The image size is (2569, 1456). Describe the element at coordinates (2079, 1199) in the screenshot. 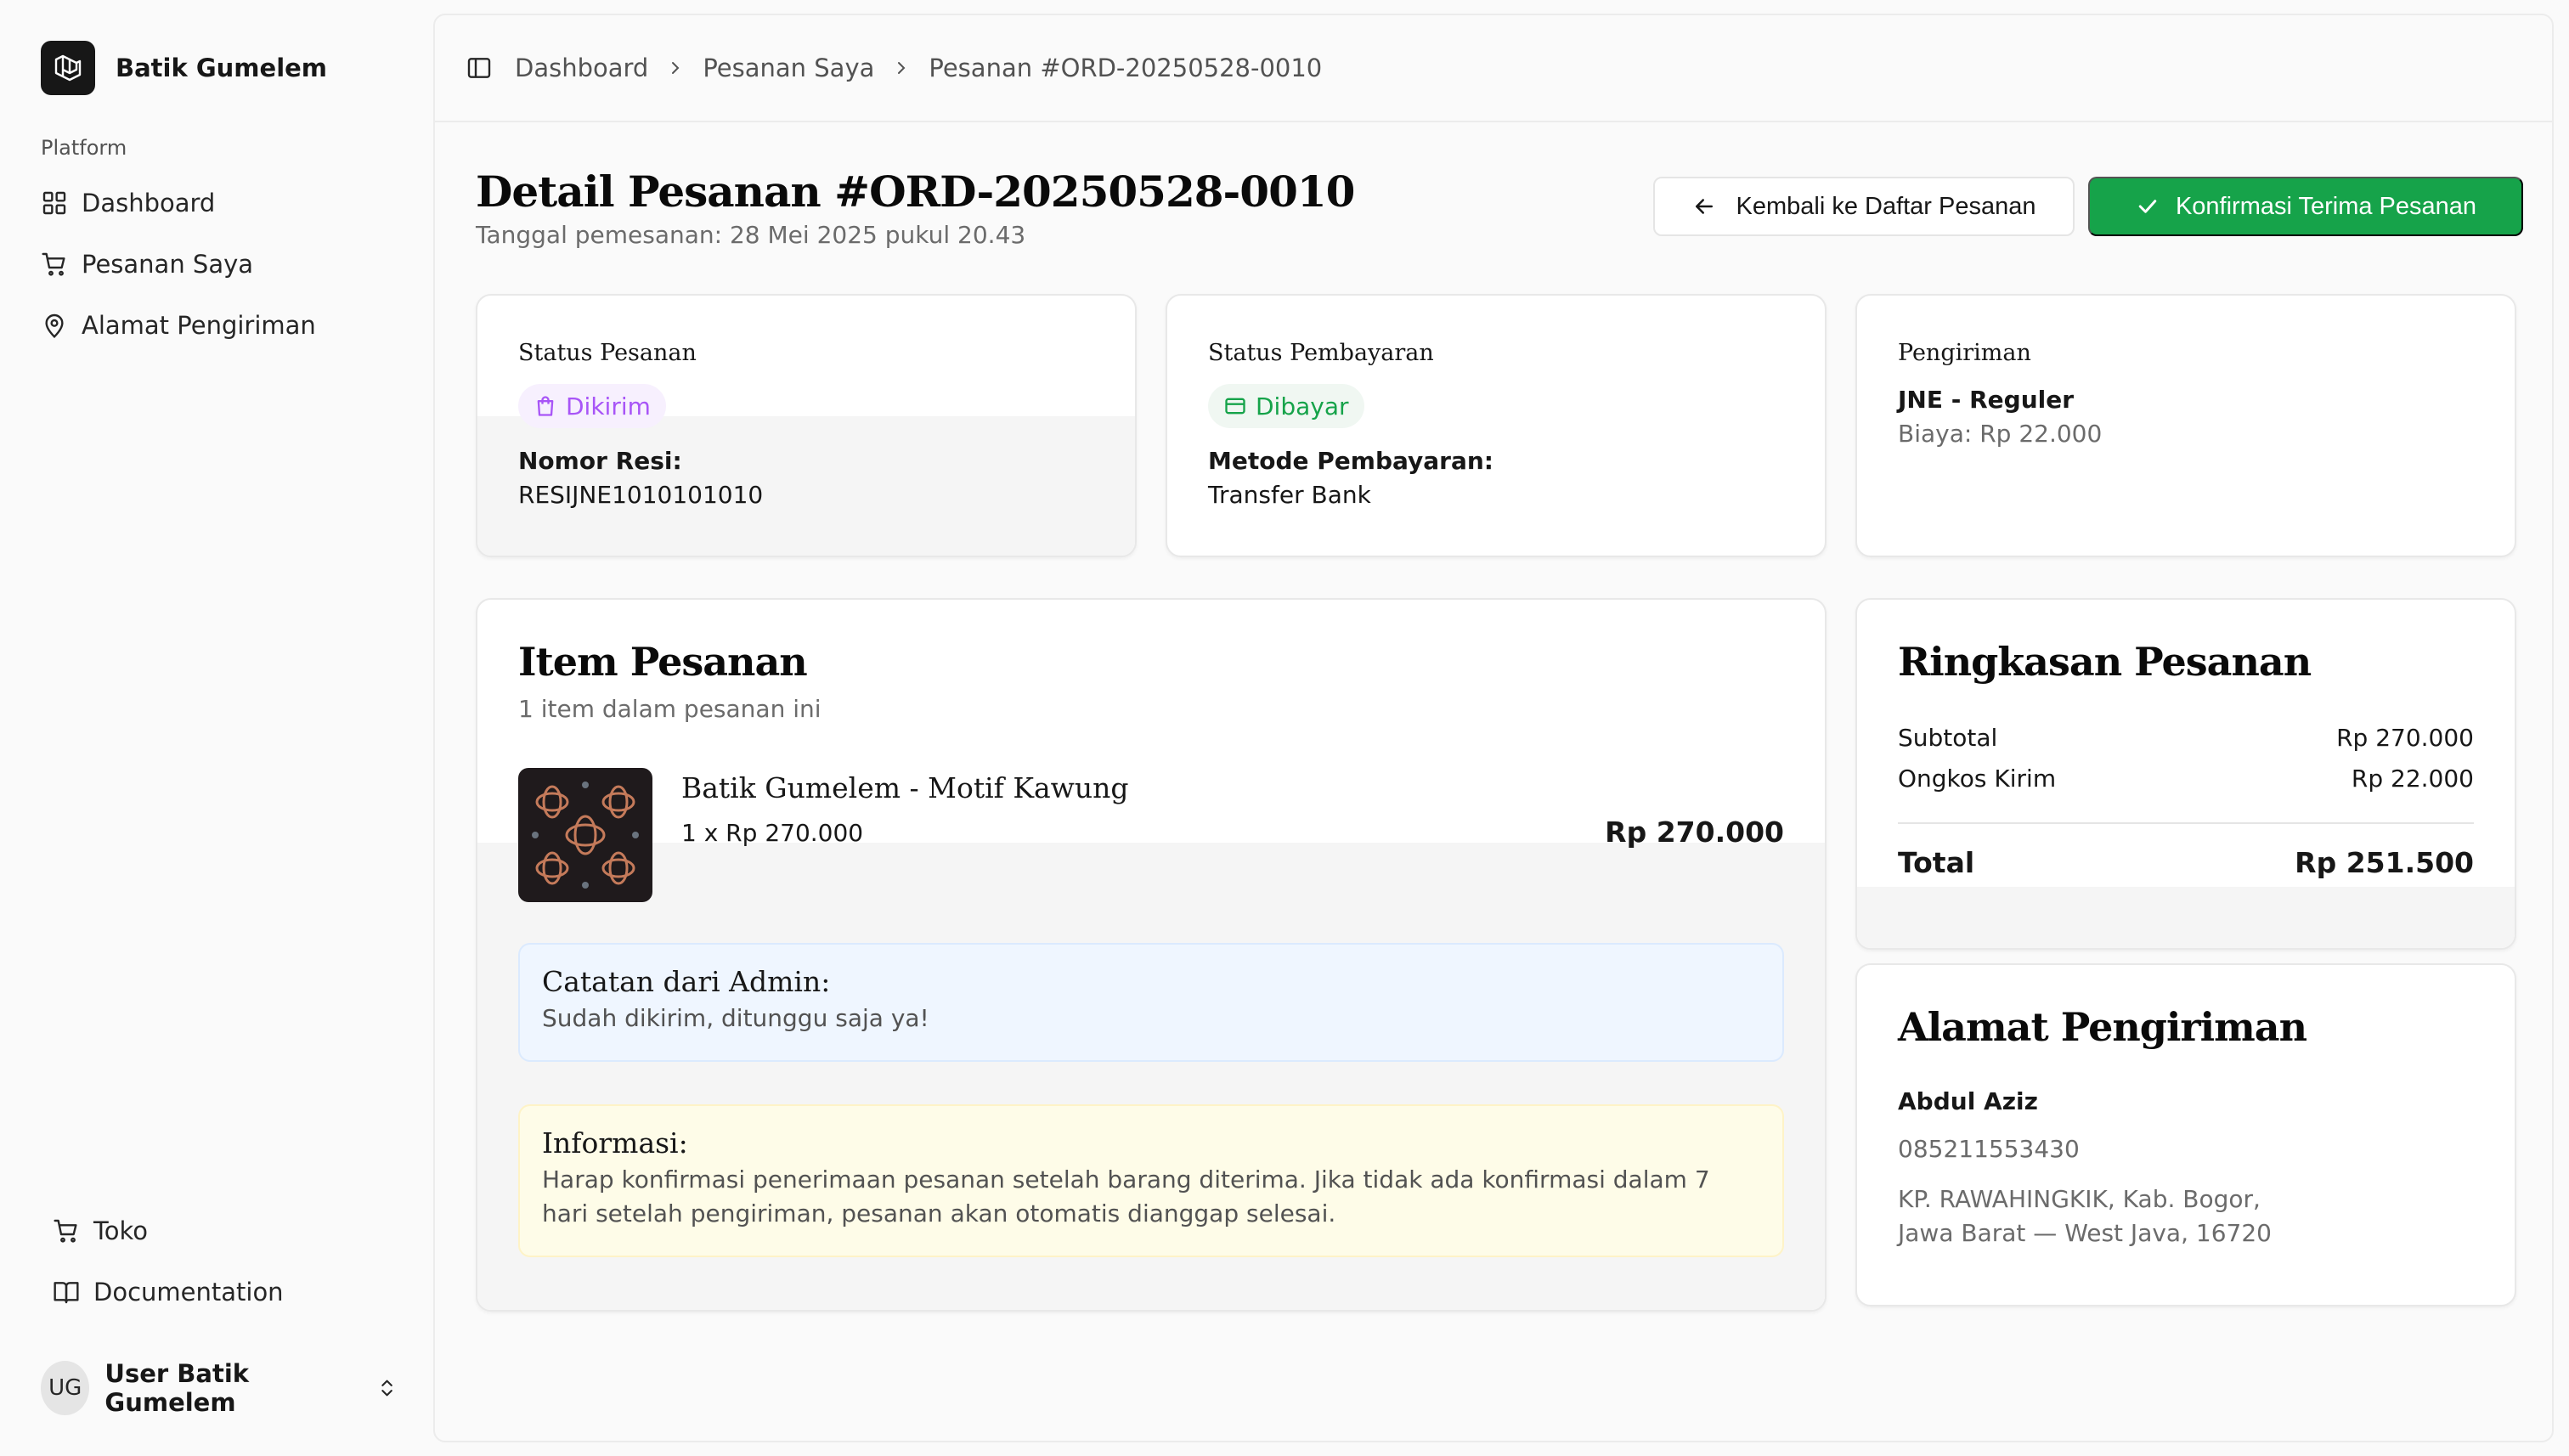

I see `address-line-1: KP. RAWAHINGKIK, Kab. Bogor,` at that location.